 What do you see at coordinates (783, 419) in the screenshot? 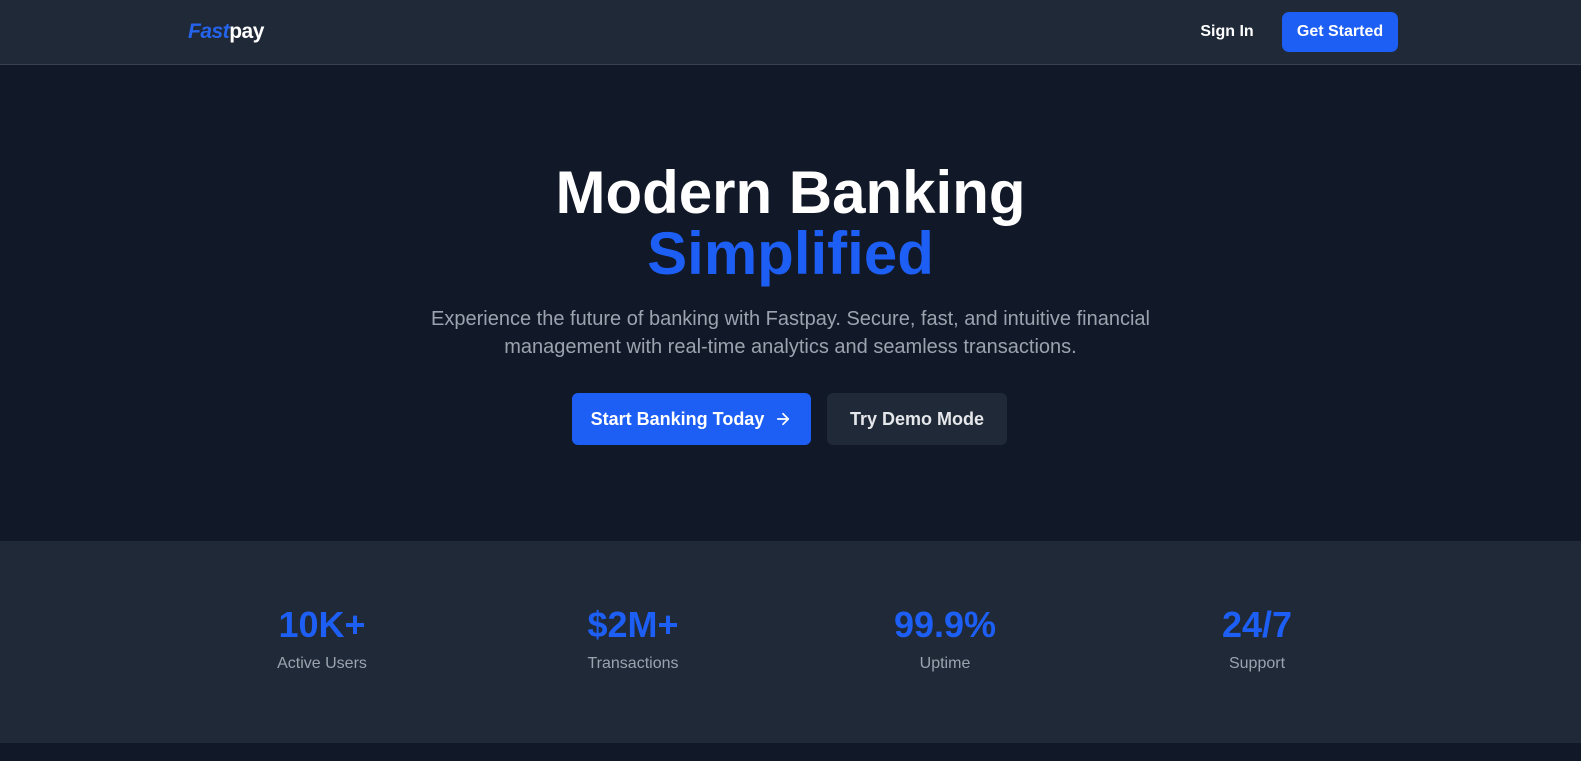
I see `arrow-right-icon` at bounding box center [783, 419].